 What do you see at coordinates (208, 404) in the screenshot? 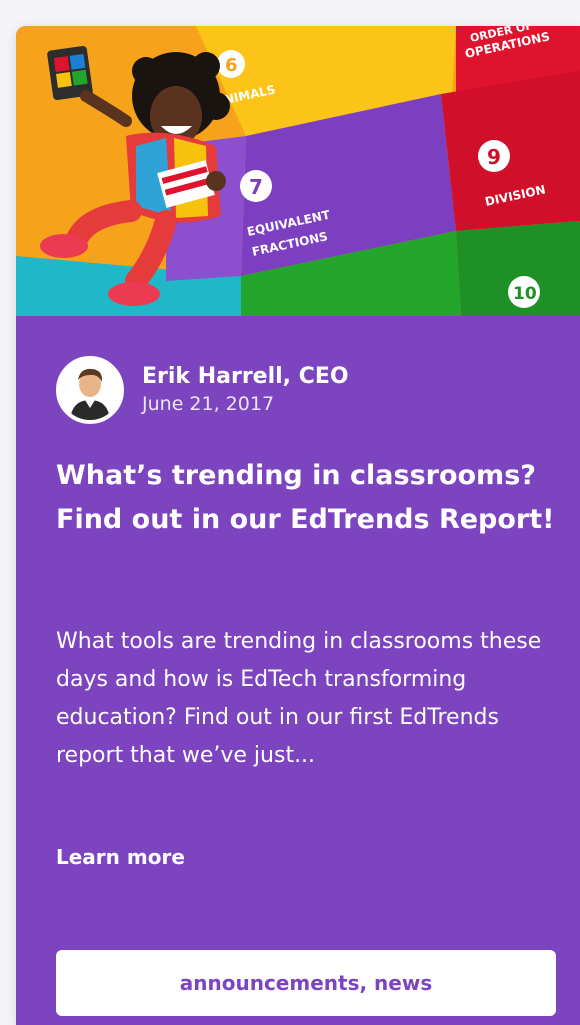
I see `post-date: June 21, 2017` at bounding box center [208, 404].